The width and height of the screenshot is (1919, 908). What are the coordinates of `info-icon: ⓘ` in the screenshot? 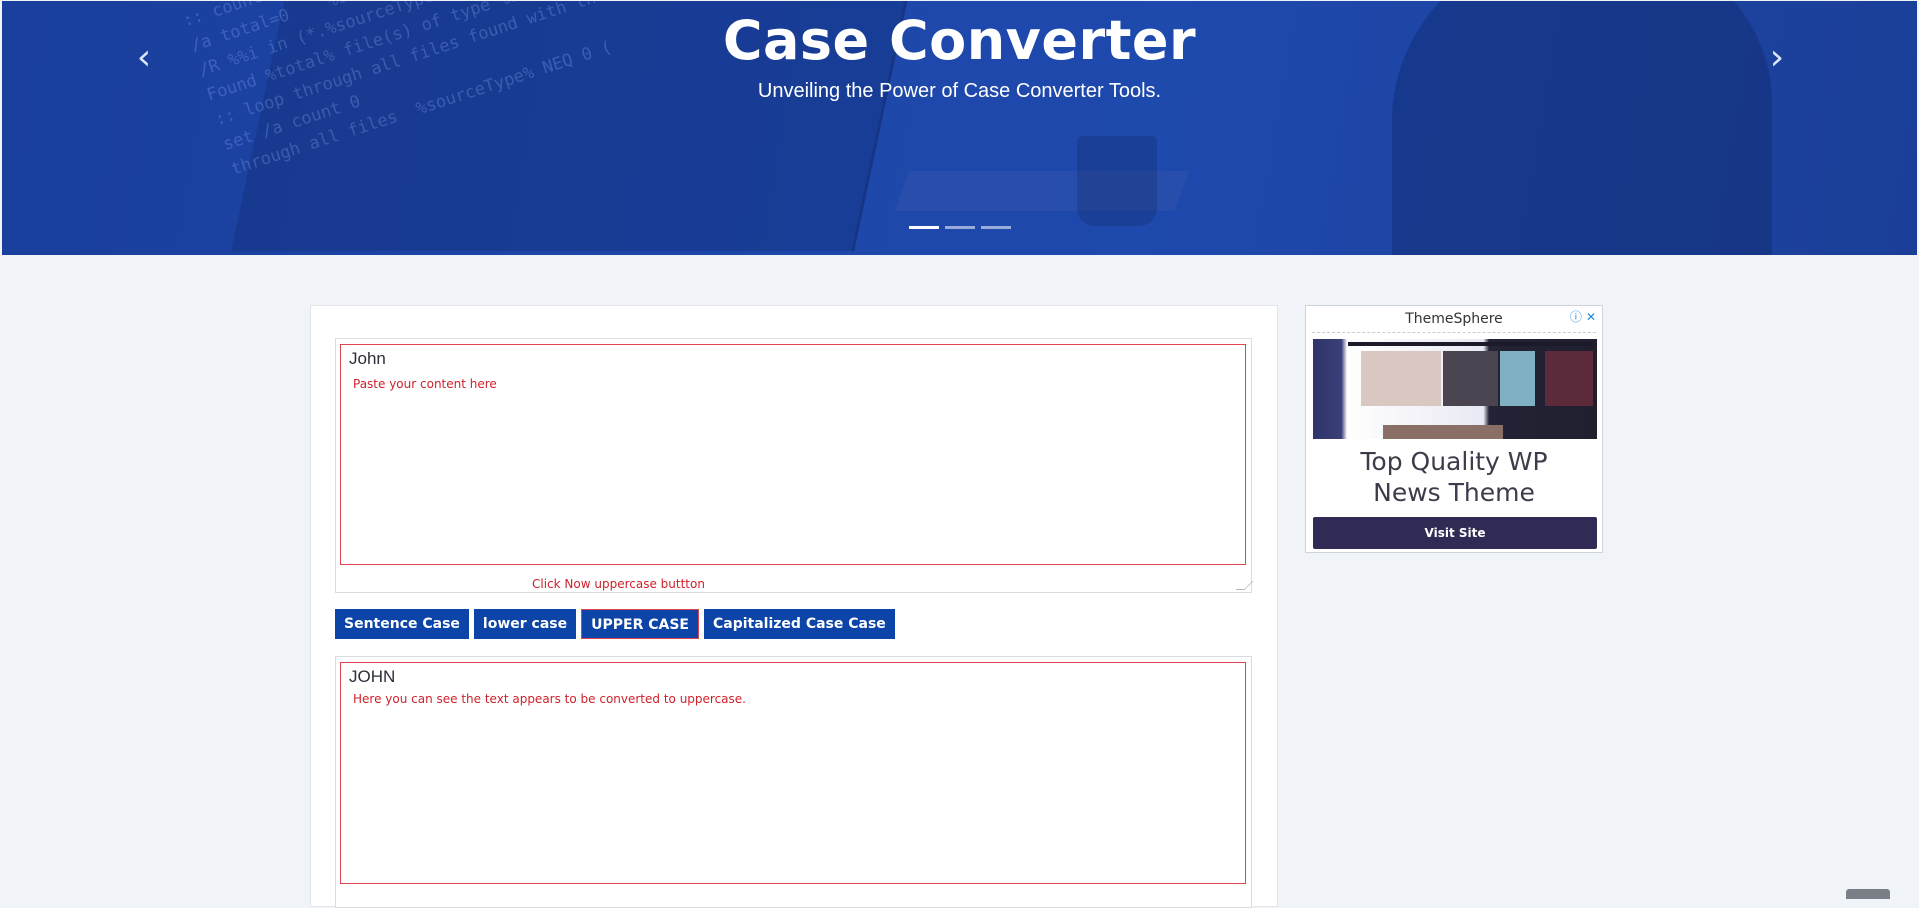 It's located at (1576, 317).